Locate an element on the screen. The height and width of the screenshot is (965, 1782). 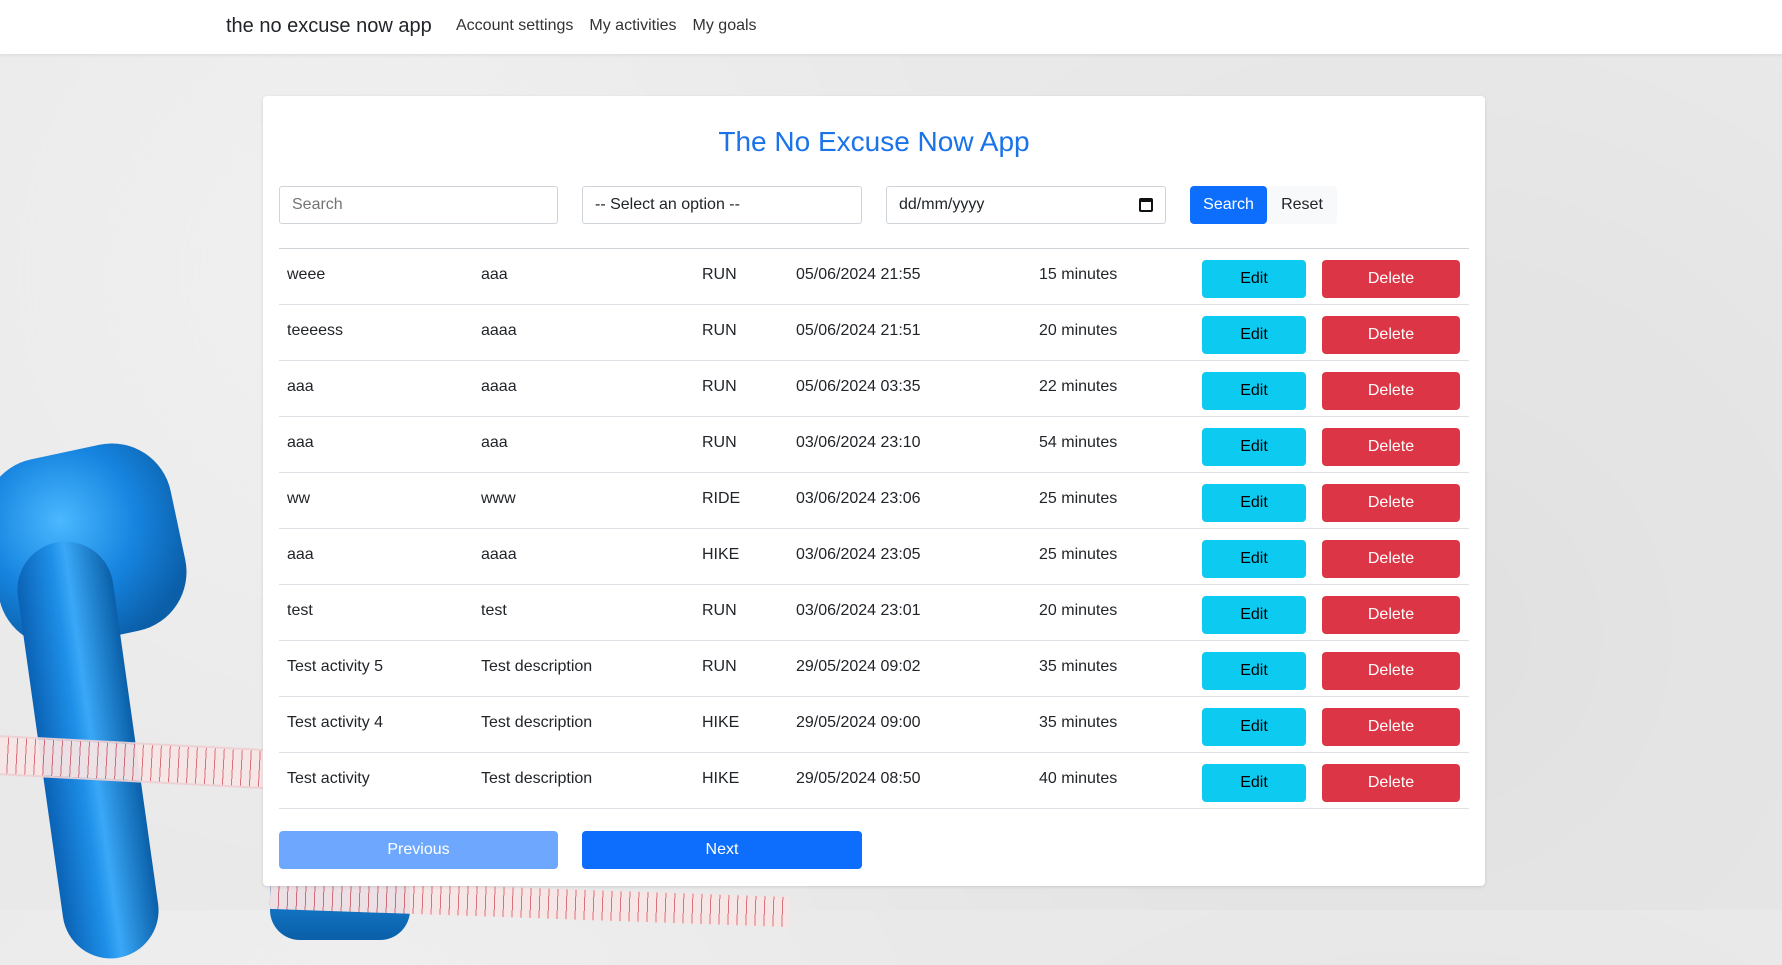
previous-button: Previous is located at coordinates (418, 850).